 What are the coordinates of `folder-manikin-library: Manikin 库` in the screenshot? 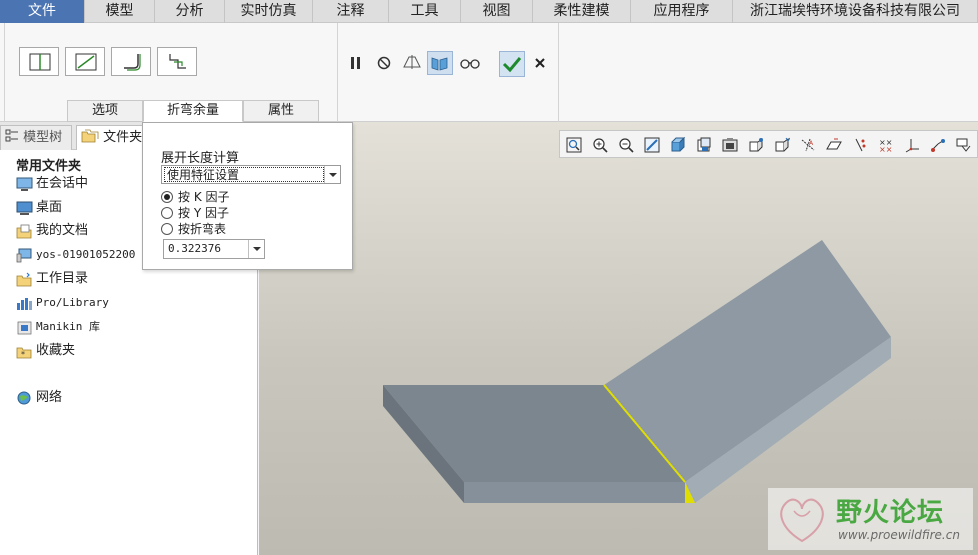 It's located at (58, 327).